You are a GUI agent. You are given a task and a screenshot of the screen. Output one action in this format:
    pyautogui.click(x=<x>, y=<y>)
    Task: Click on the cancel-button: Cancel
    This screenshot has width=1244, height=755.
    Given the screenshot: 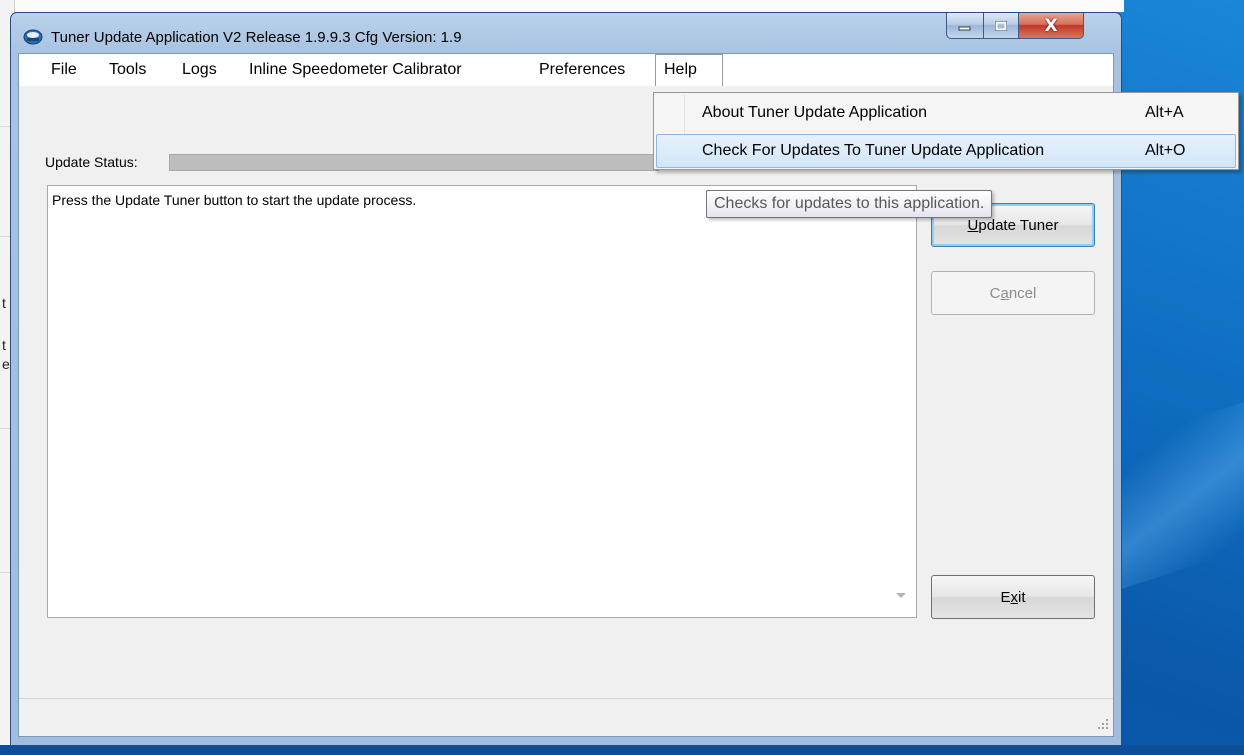 What is the action you would take?
    pyautogui.click(x=1013, y=293)
    